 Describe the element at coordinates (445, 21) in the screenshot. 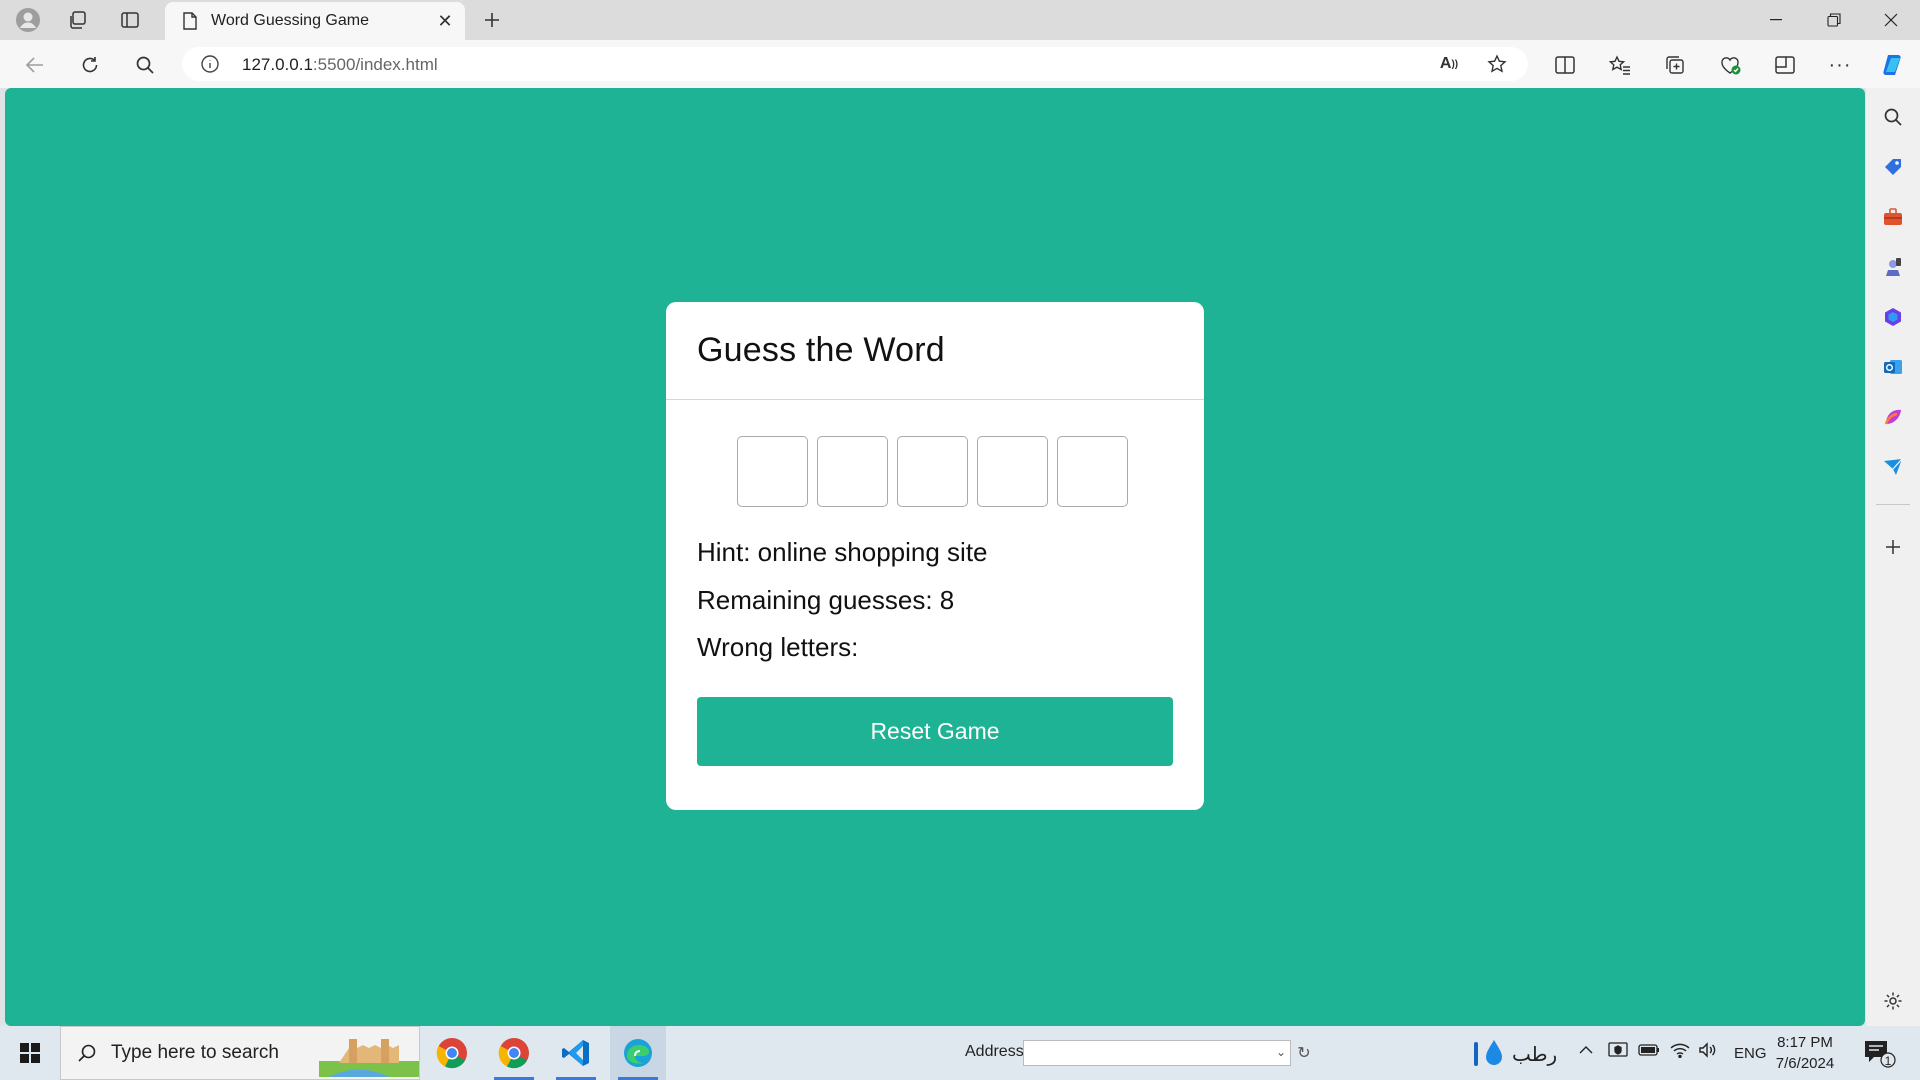

I see `close-tab-icon: ✕` at that location.